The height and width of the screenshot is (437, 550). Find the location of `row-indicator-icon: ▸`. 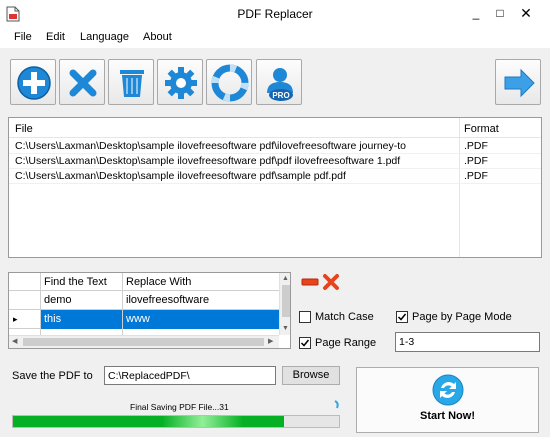

row-indicator-icon: ▸ is located at coordinates (15, 319).